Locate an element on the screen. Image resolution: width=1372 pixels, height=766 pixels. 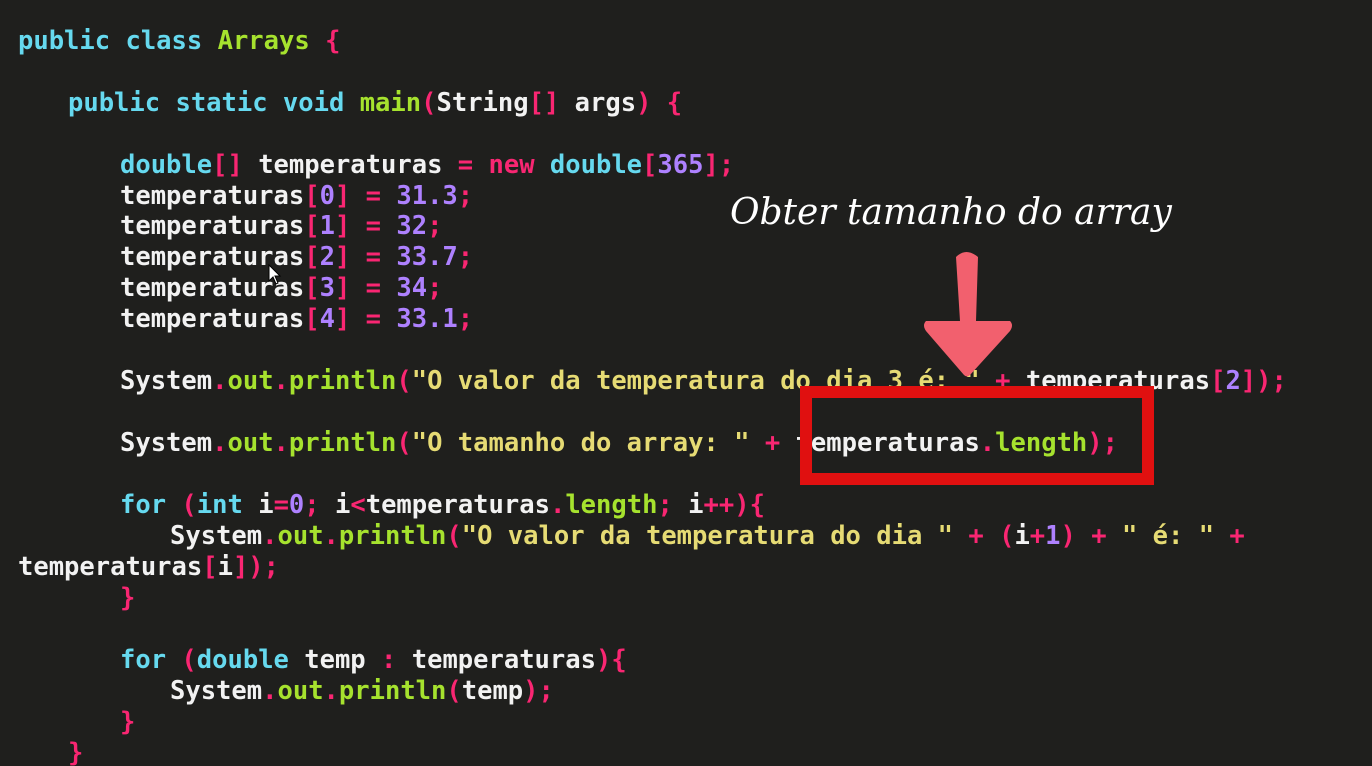
code-token: 33.7 is located at coordinates (427, 257).